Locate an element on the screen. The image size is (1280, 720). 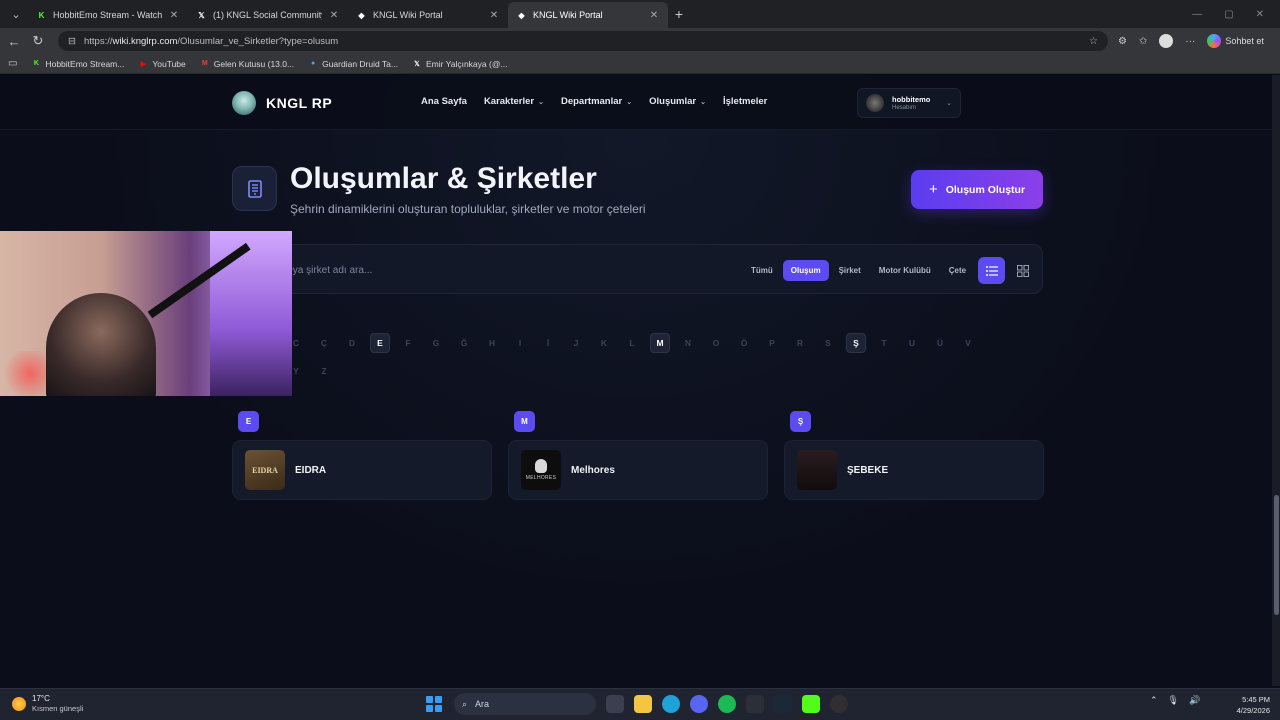
microphone-icon: 🎙 is located at coordinates (1173, 700).